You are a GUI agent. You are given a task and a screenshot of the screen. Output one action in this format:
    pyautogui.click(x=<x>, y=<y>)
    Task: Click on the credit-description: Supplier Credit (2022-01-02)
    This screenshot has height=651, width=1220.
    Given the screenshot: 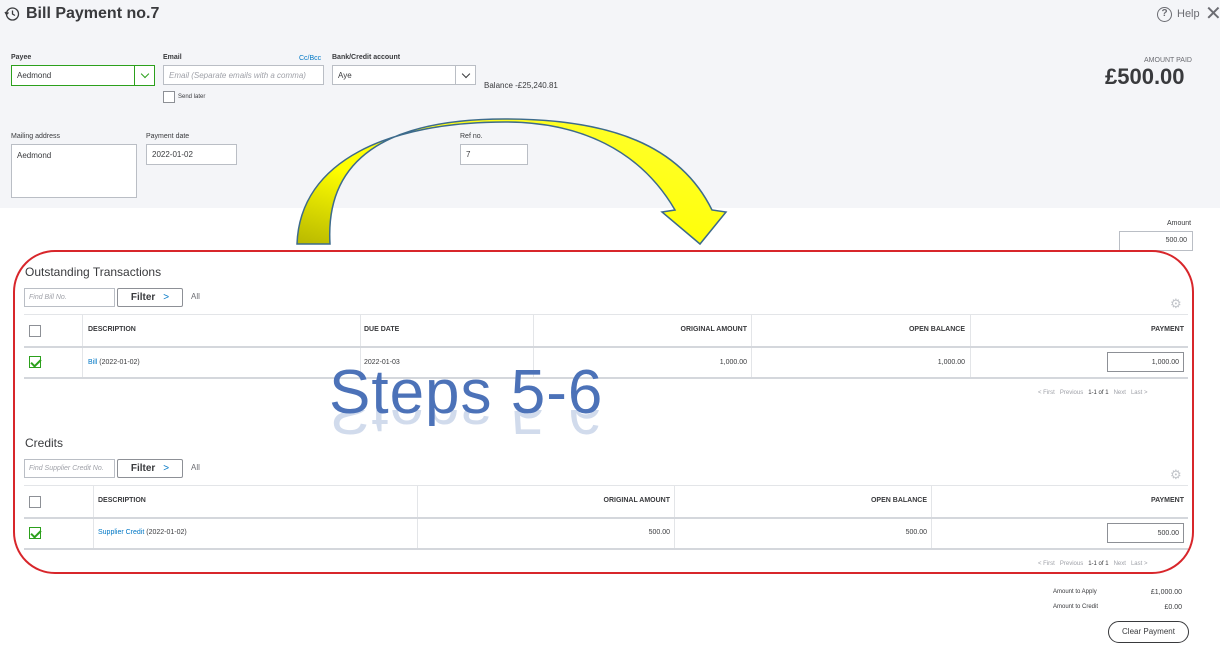 What is the action you would take?
    pyautogui.click(x=142, y=532)
    